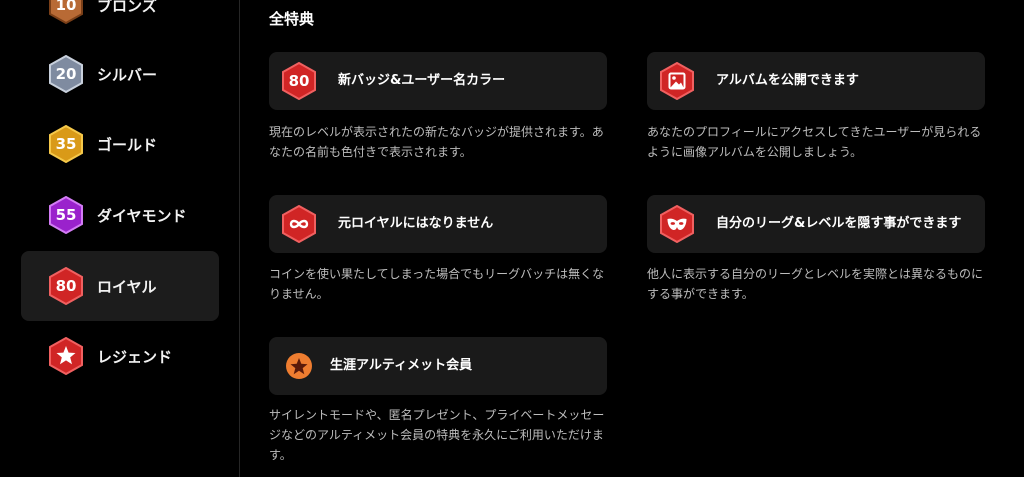 Image resolution: width=1024 pixels, height=477 pixels. What do you see at coordinates (787, 80) in the screenshot?
I see `perk-title: アルバムを公開できます` at bounding box center [787, 80].